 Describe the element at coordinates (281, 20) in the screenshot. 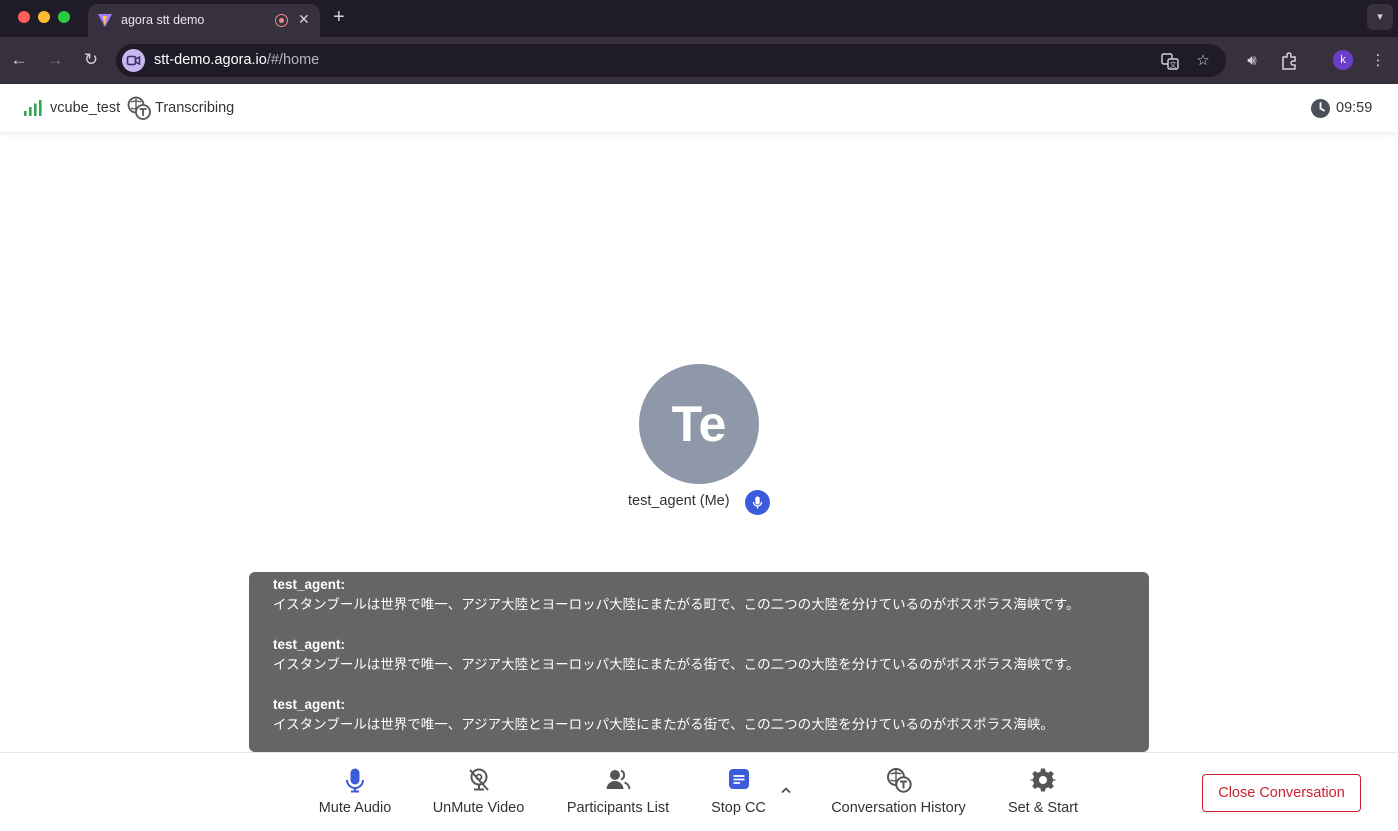

I see `recording-indicator-icon` at that location.